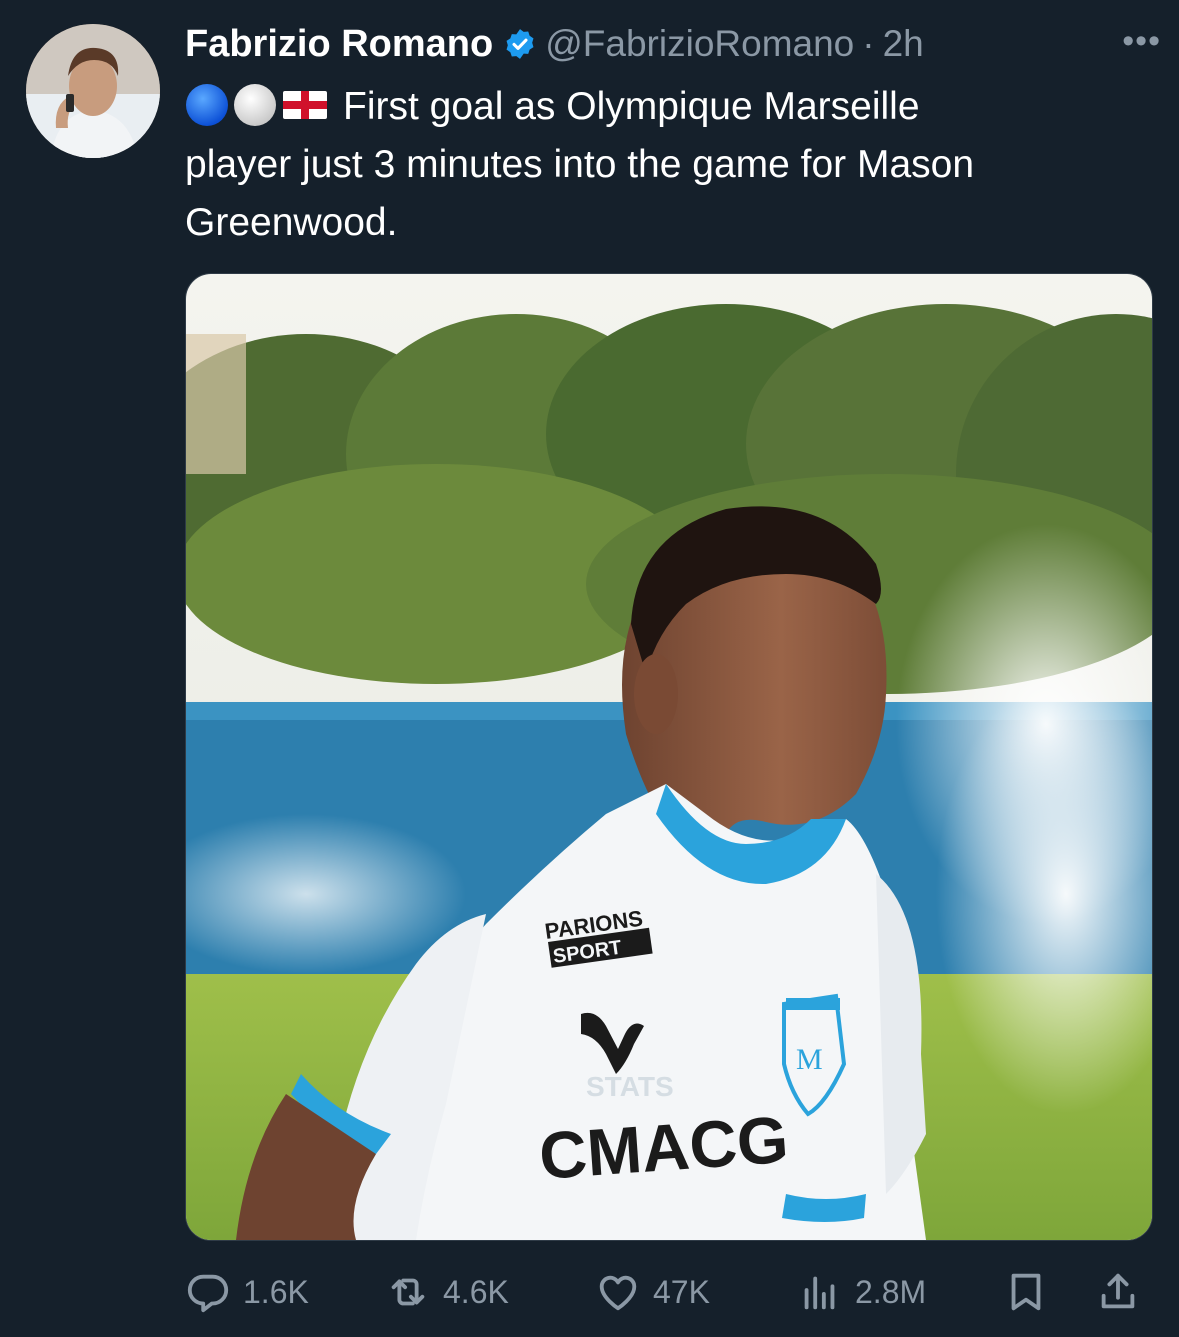  Describe the element at coordinates (476, 1291) in the screenshot. I see `retweet-count: 4.6K` at that location.